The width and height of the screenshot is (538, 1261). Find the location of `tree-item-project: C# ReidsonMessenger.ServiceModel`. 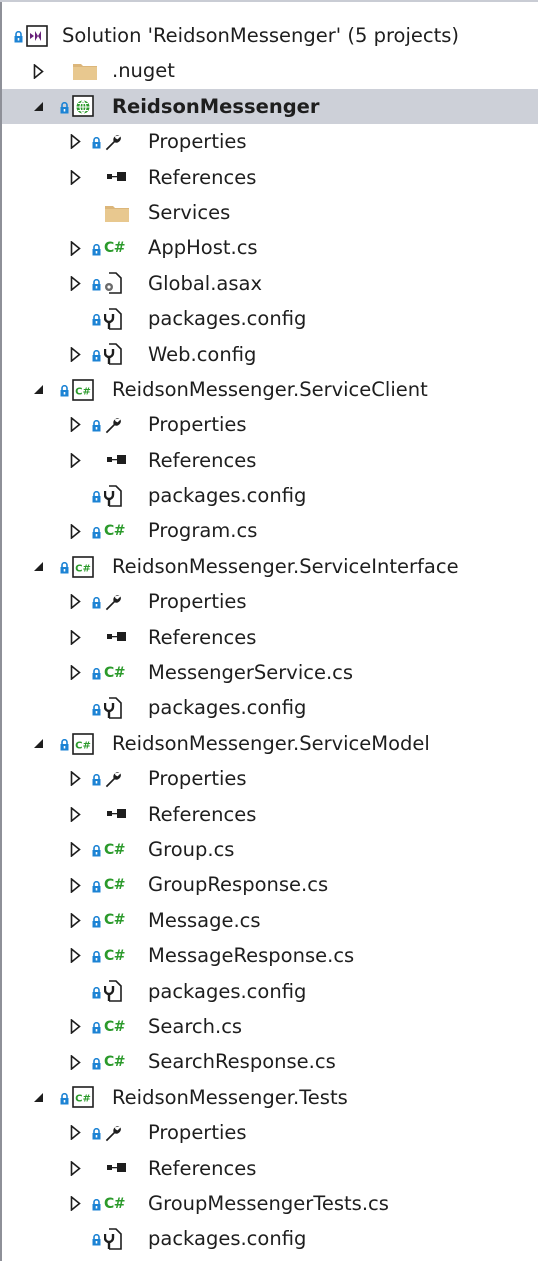

tree-item-project: C# ReidsonMessenger.ServiceModel is located at coordinates (270, 743).